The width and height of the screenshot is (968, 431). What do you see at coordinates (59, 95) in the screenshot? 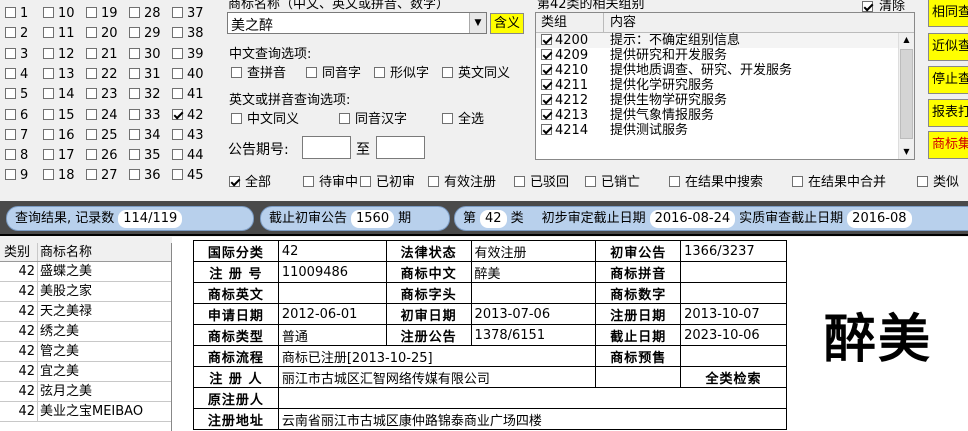
I see `class-checkbox: 14` at bounding box center [59, 95].